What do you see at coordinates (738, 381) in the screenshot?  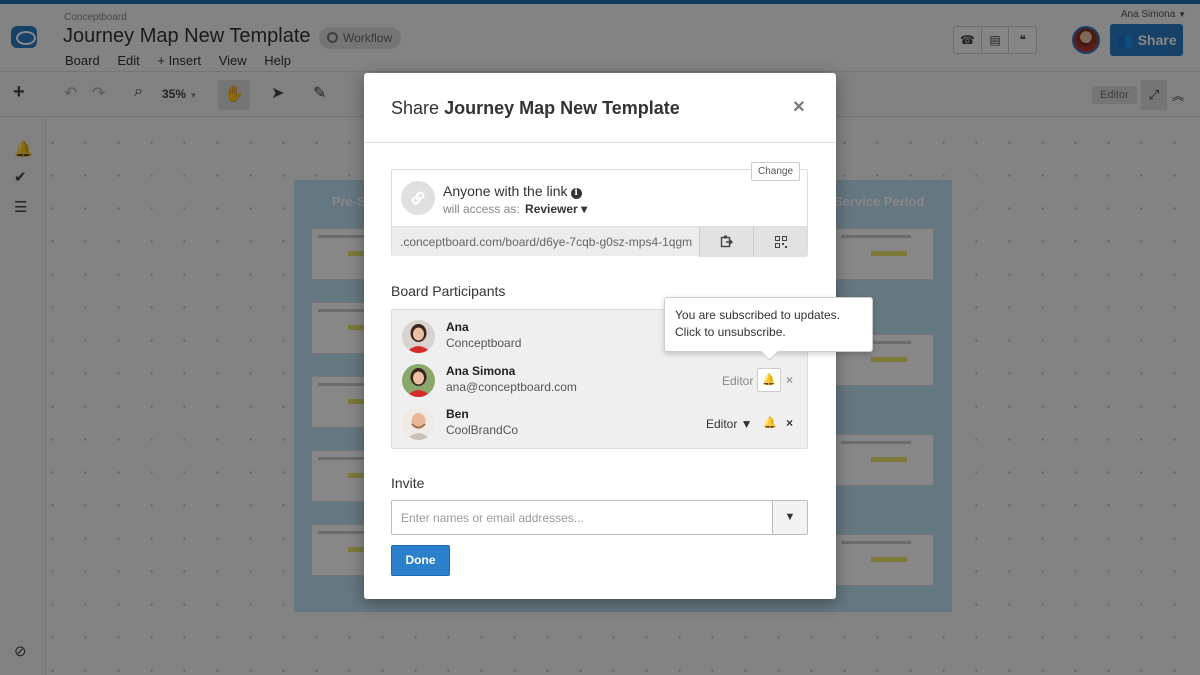 I see `participant-role: Editor` at bounding box center [738, 381].